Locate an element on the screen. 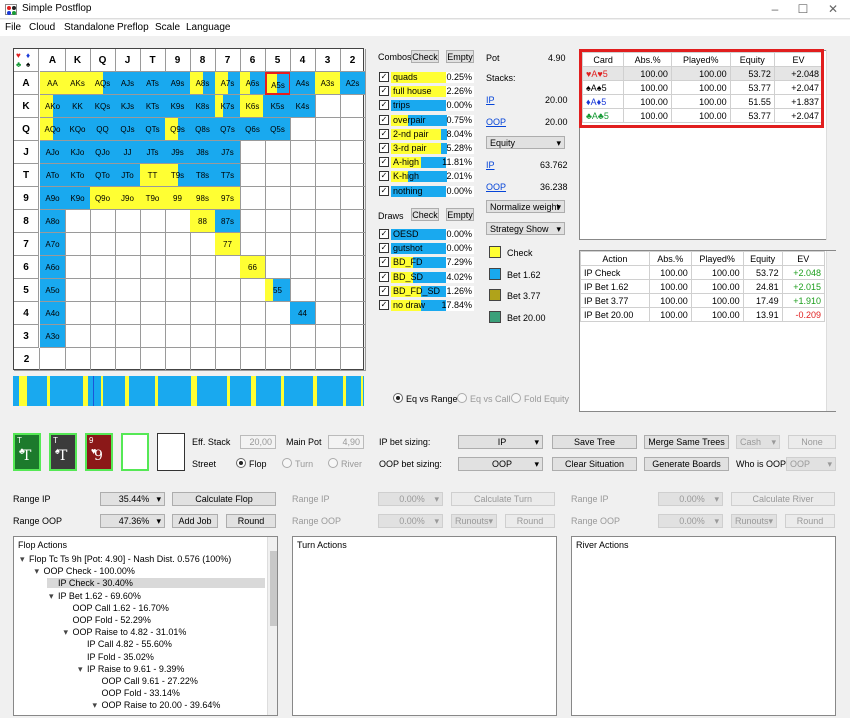 The height and width of the screenshot is (718, 850). calculate-turn-button: Calculate Turn is located at coordinates (503, 499).